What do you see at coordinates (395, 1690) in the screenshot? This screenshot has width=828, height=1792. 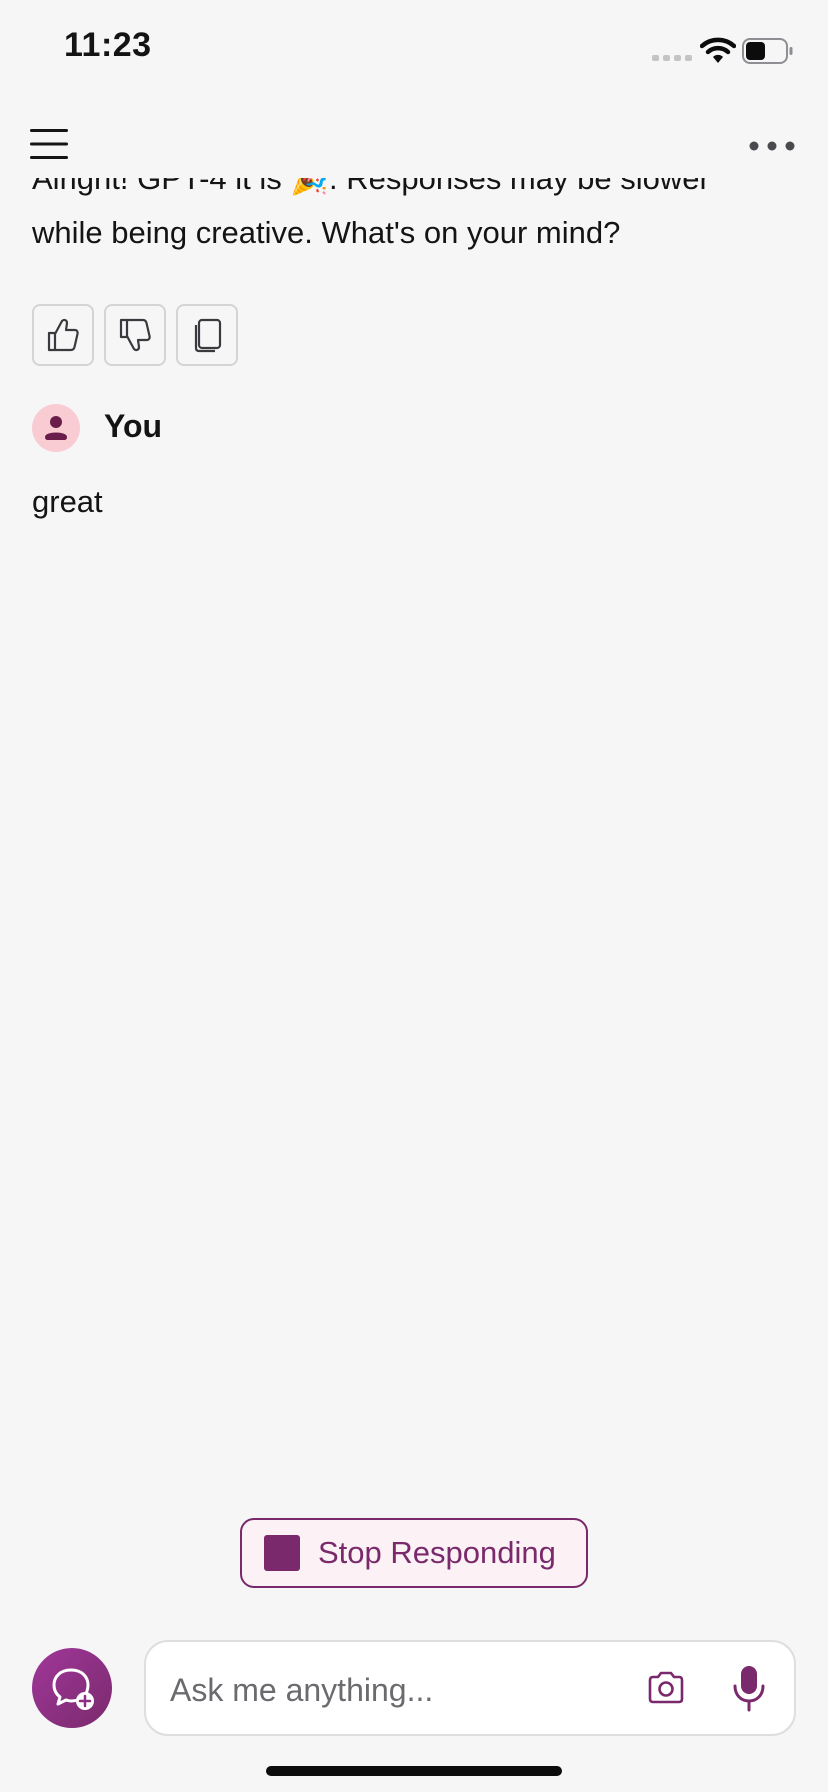 I see `message-input` at bounding box center [395, 1690].